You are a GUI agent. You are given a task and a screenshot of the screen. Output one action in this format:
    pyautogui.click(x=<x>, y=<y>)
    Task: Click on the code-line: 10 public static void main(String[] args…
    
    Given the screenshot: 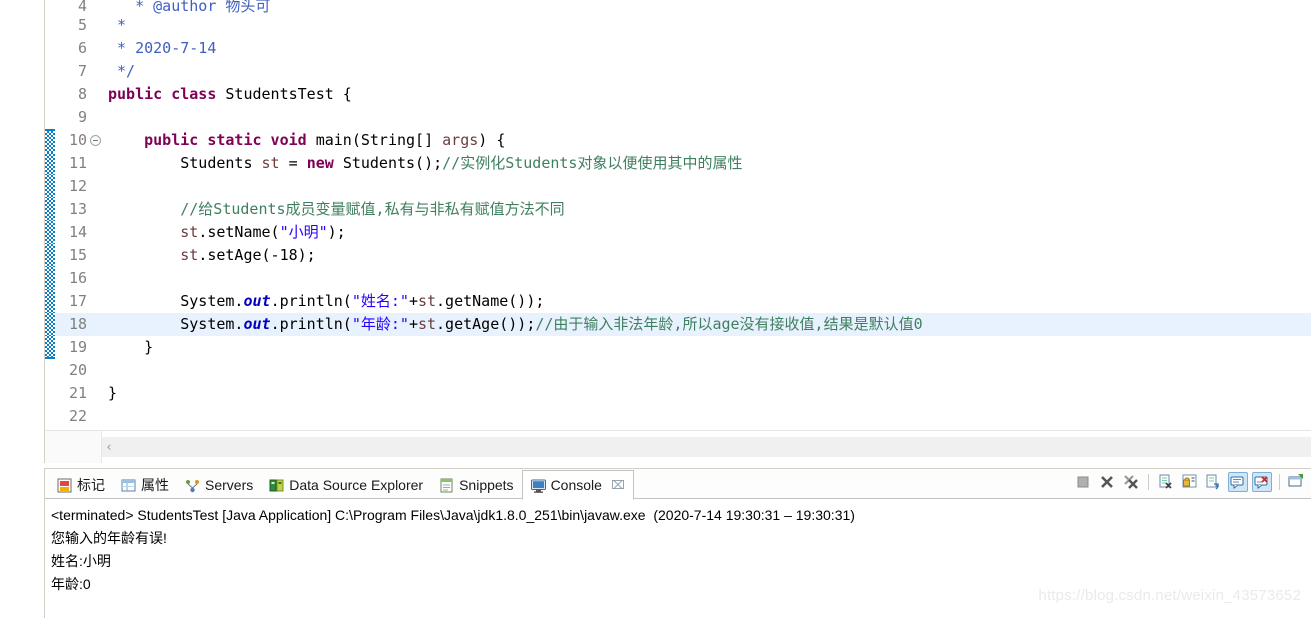 What is the action you would take?
    pyautogui.click(x=678, y=140)
    